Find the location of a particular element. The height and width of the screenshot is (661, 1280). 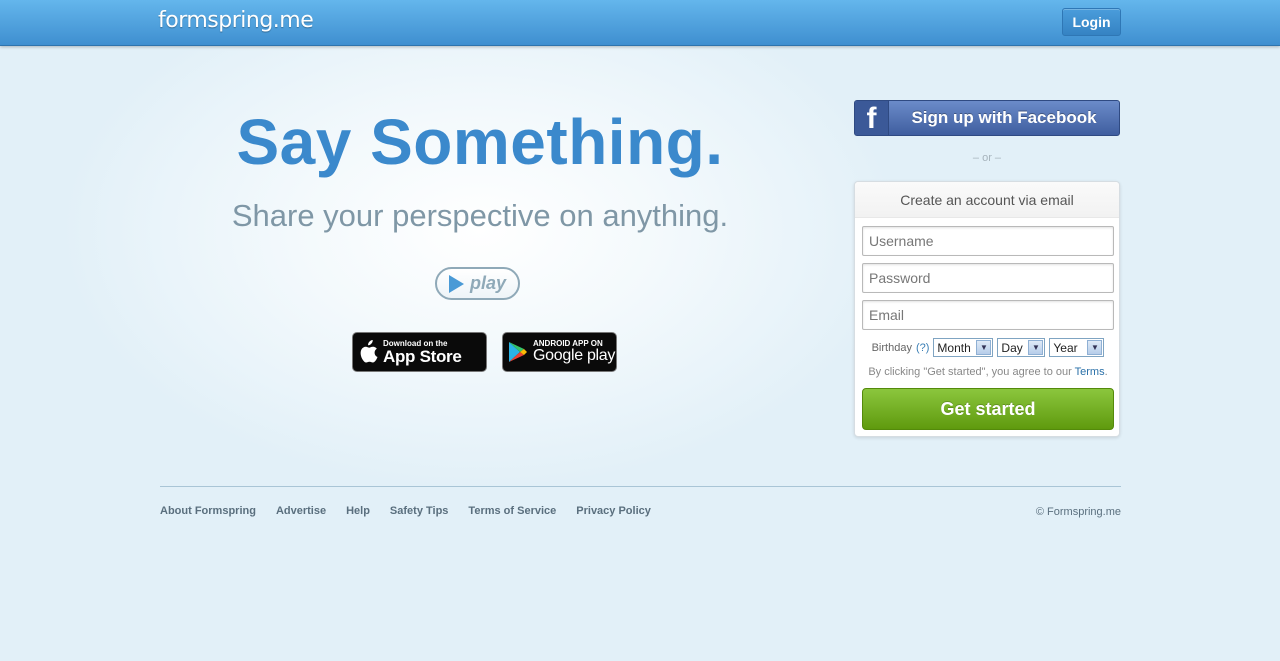

play-label: play is located at coordinates (488, 283).